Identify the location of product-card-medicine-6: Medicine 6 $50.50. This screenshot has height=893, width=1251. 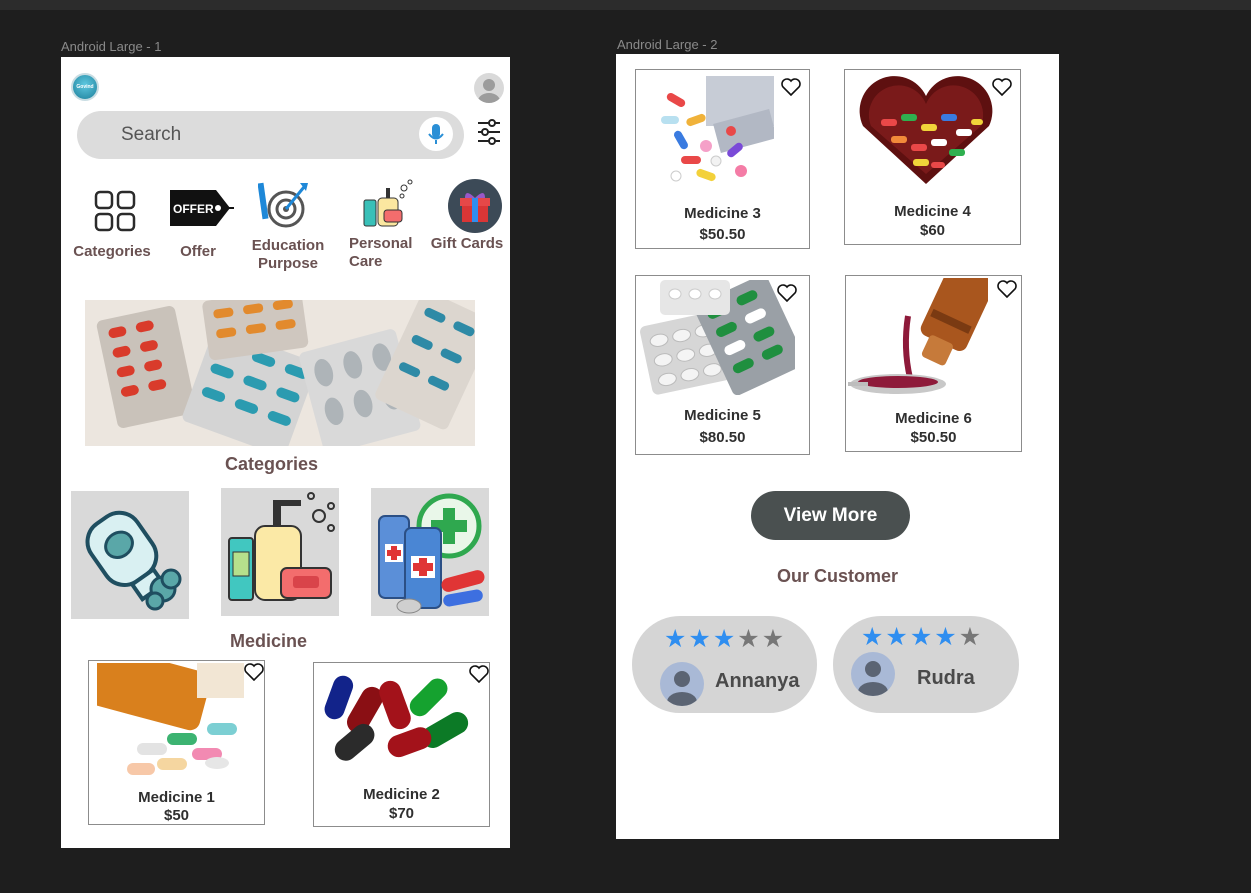
(933, 363).